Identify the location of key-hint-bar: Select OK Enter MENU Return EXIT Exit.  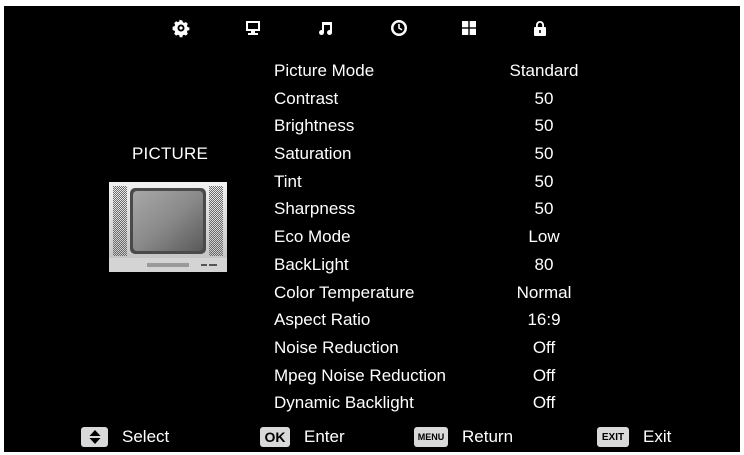
(372, 437).